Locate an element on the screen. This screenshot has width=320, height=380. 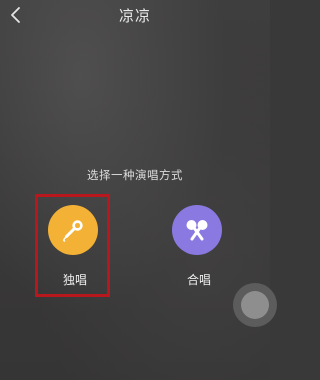
two-microphones-icon is located at coordinates (197, 230).